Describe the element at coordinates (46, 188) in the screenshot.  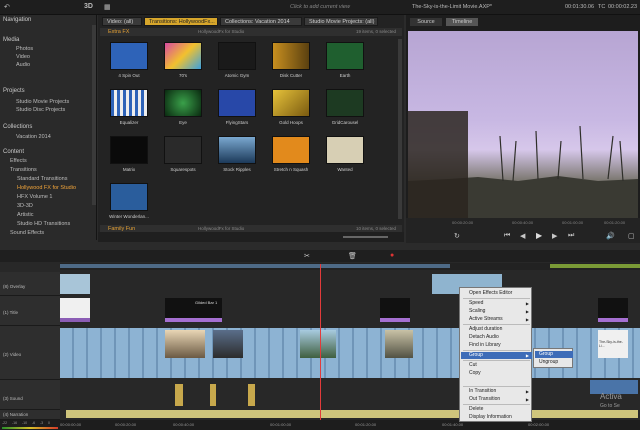
I see `nav-item-hollywood: Hollywood FX for Studio` at that location.